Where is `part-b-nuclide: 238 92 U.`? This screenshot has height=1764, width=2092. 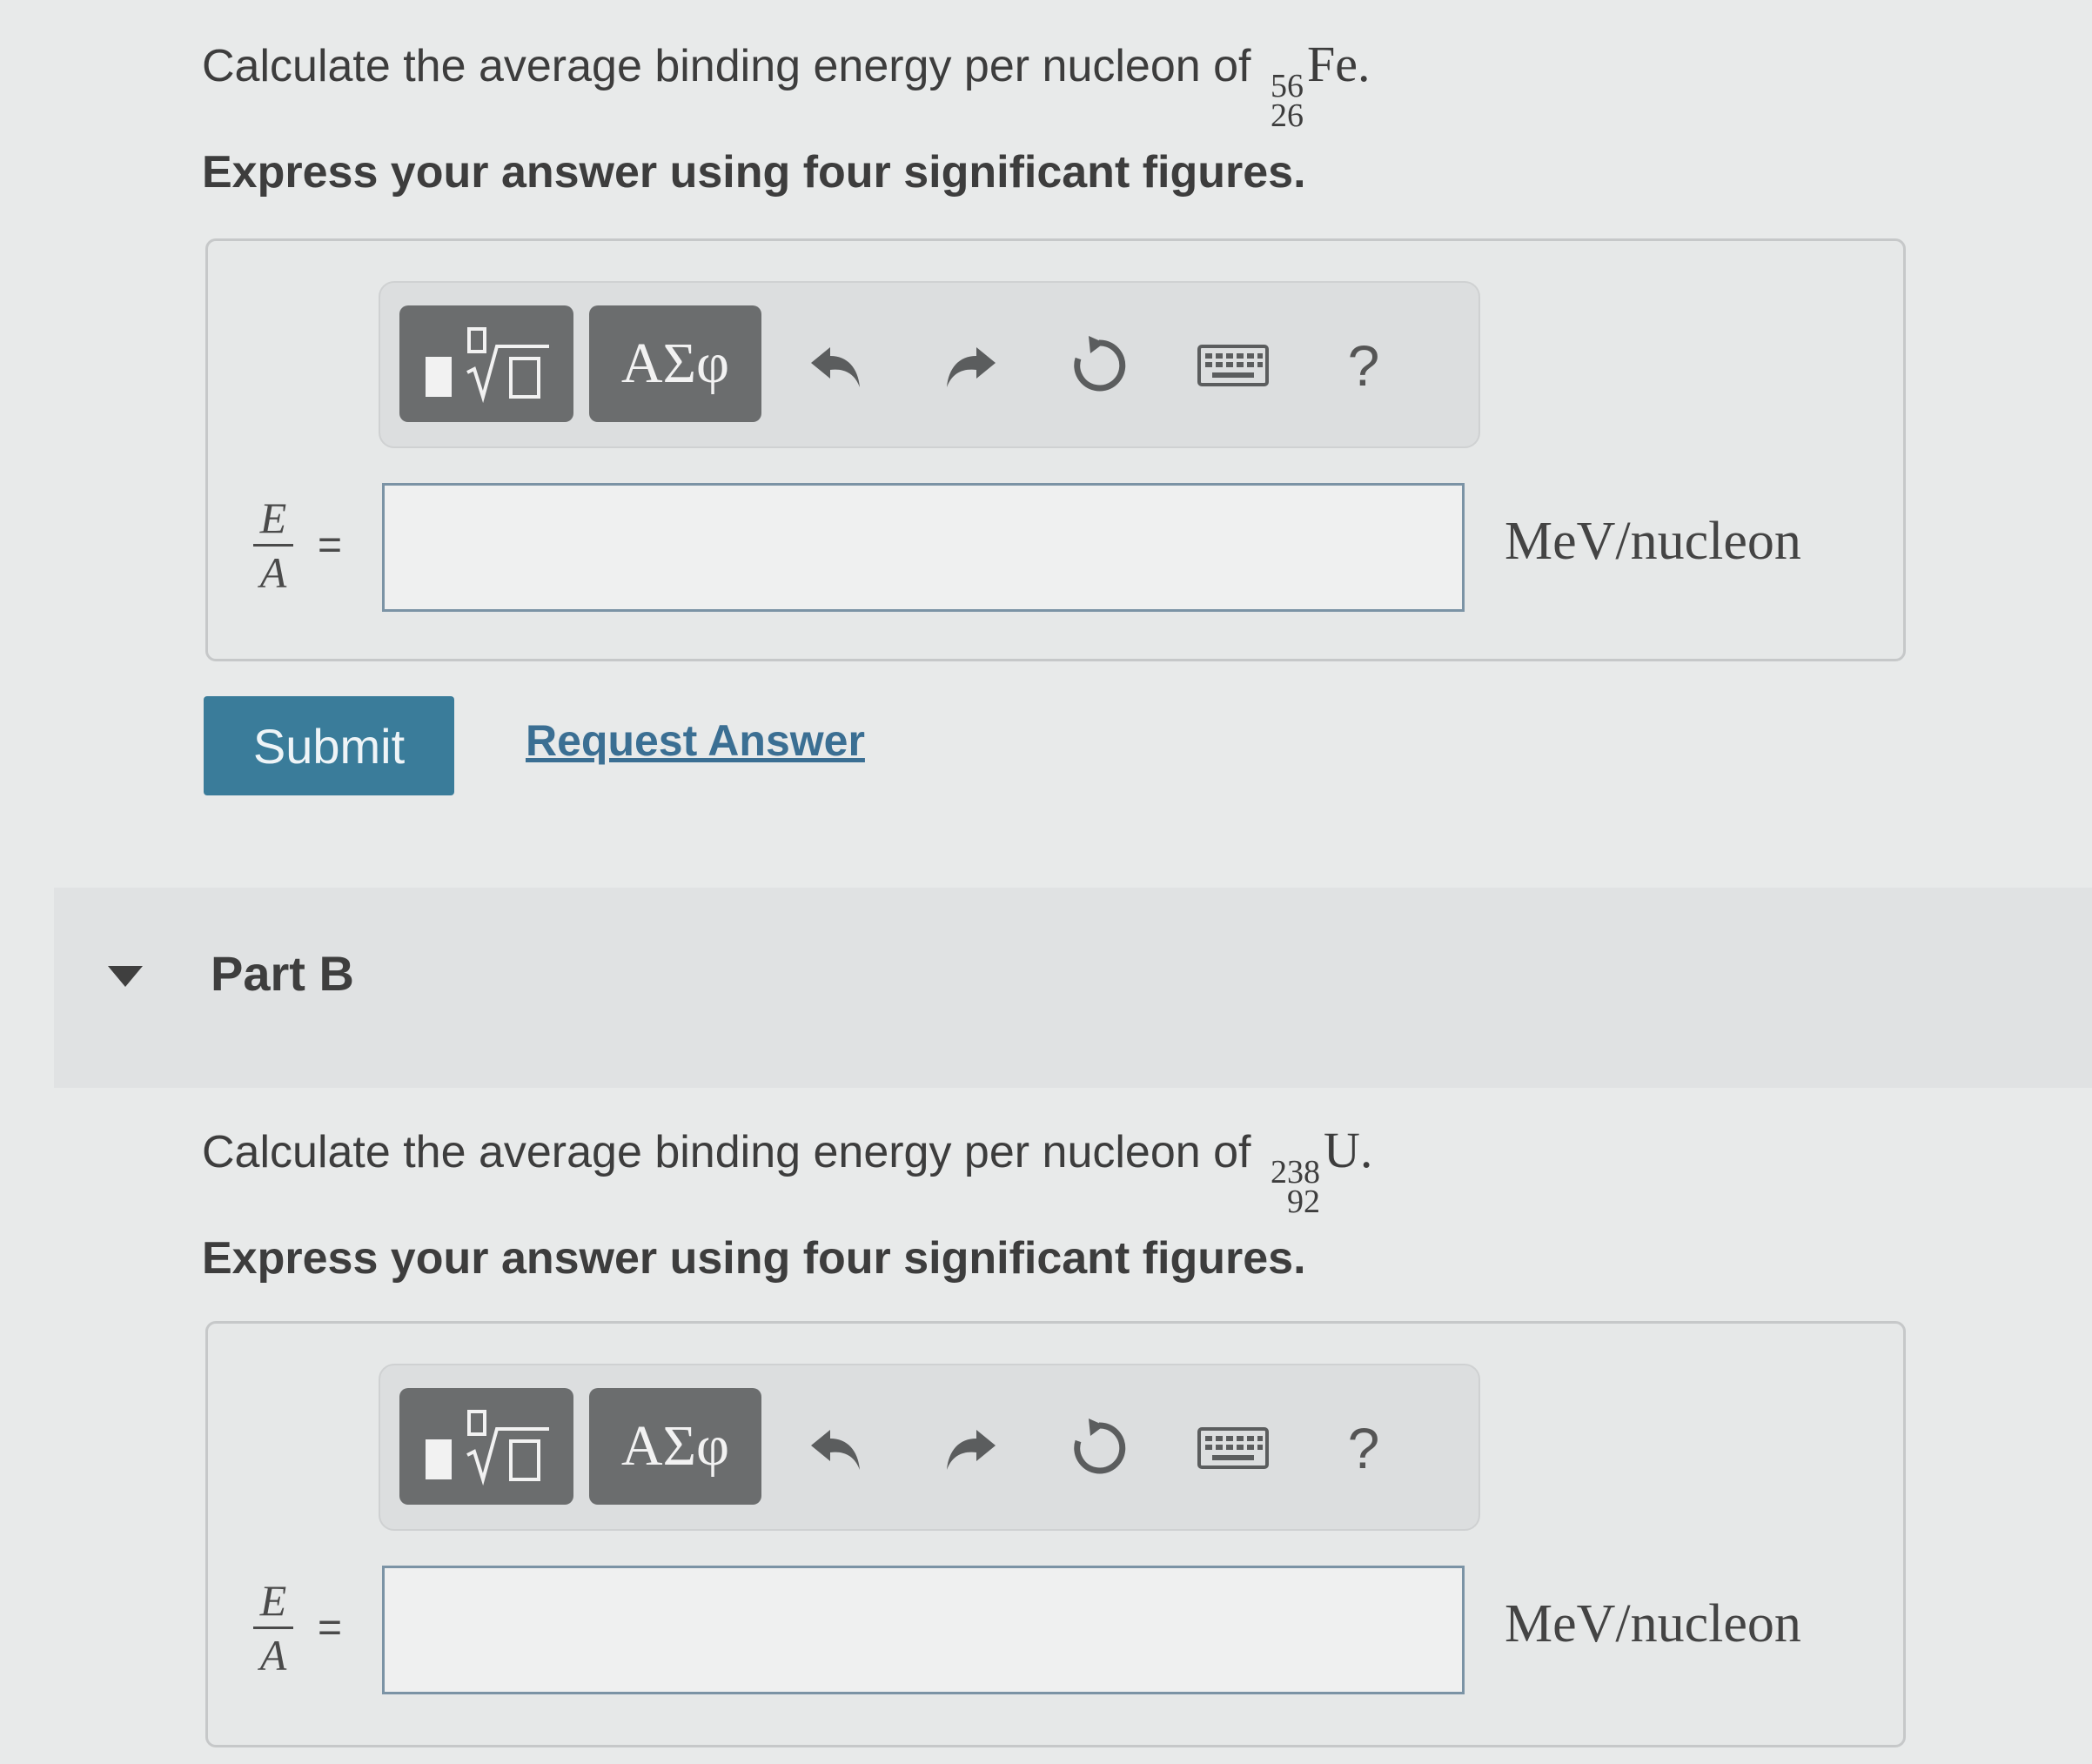 part-b-nuclide: 238 92 U. is located at coordinates (1321, 1171).